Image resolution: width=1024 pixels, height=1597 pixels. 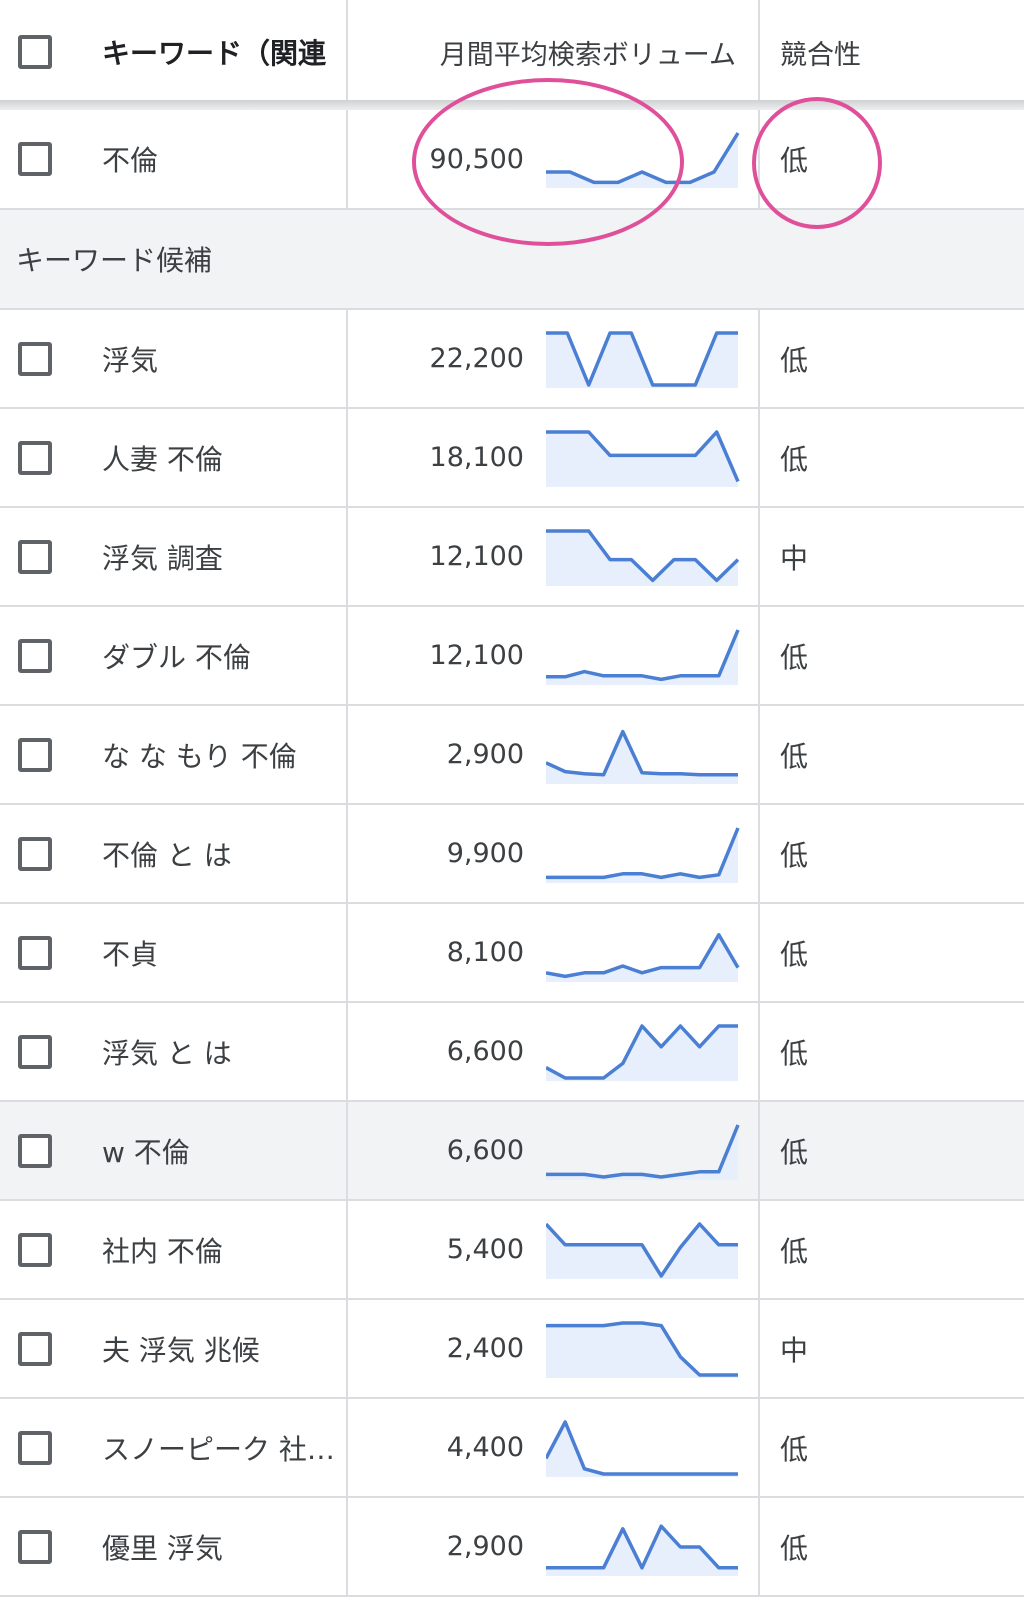 What do you see at coordinates (209, 655) in the screenshot?
I see `keyword-text: ダブル 不倫` at bounding box center [209, 655].